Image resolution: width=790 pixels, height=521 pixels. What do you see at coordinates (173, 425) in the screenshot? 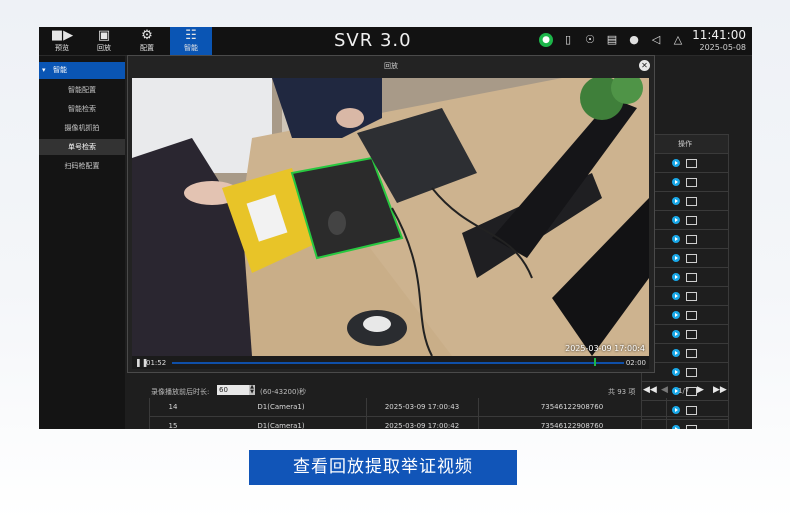
I see `row-index: 15` at bounding box center [173, 425].